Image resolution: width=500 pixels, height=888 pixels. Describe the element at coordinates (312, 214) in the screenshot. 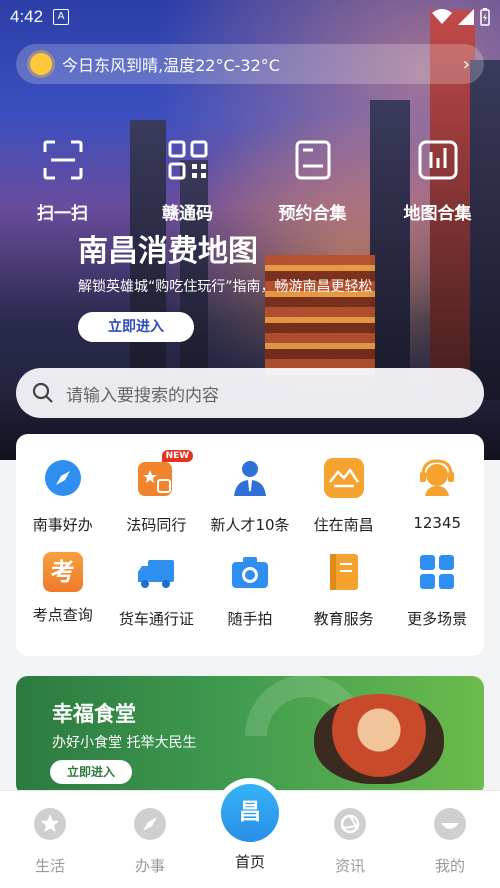

I see `quick-reservation-label: 预约合集` at that location.